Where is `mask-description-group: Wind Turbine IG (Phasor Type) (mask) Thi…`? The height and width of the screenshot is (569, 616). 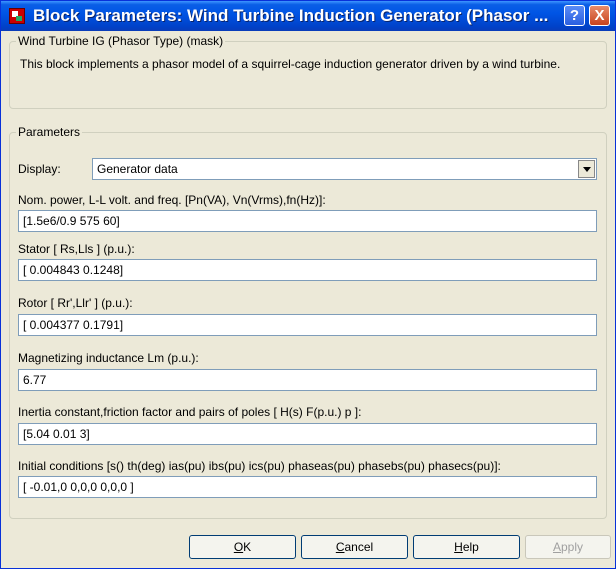
mask-description-group: Wind Turbine IG (Phasor Type) (mask) Thi… is located at coordinates (308, 71).